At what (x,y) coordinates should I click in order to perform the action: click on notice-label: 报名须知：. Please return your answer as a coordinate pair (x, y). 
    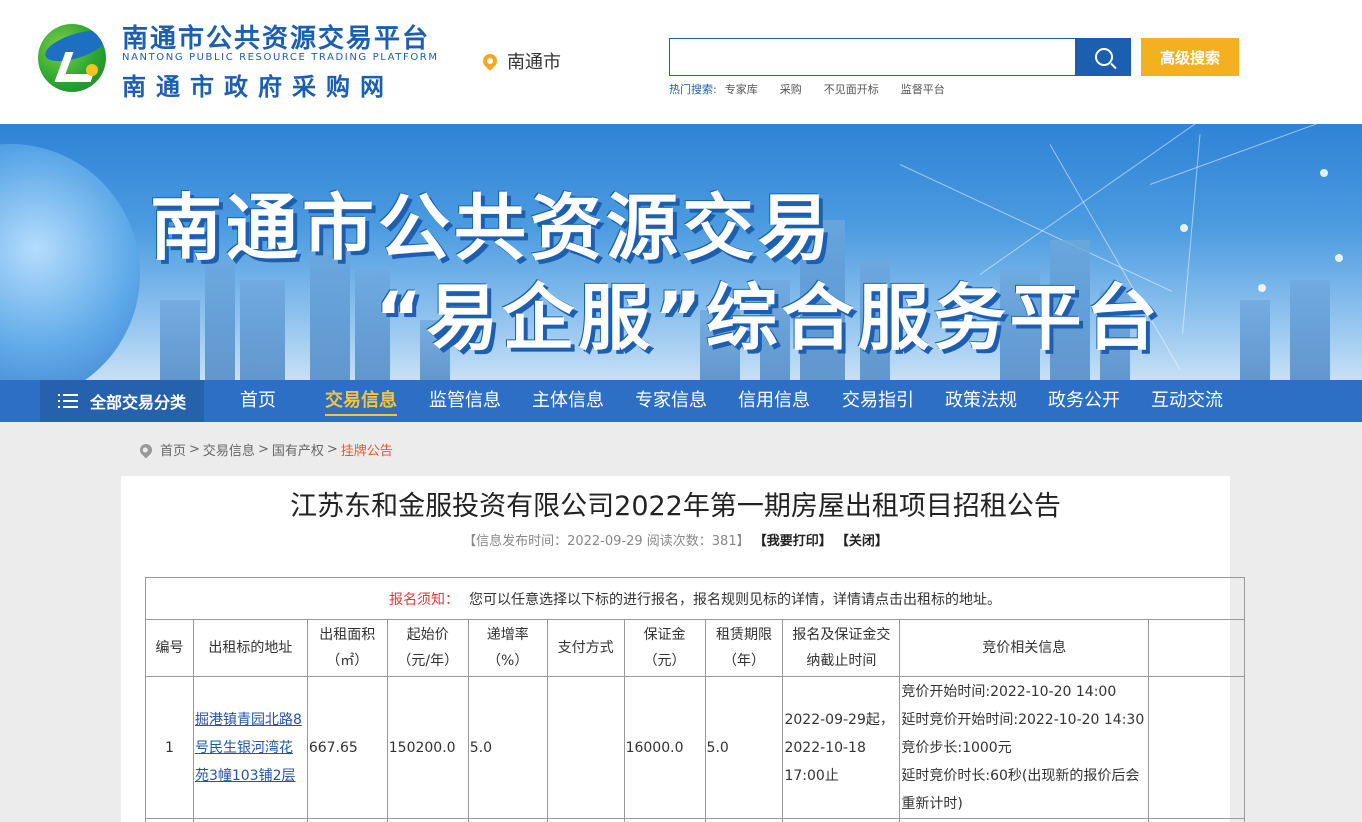
    Looking at the image, I should click on (424, 599).